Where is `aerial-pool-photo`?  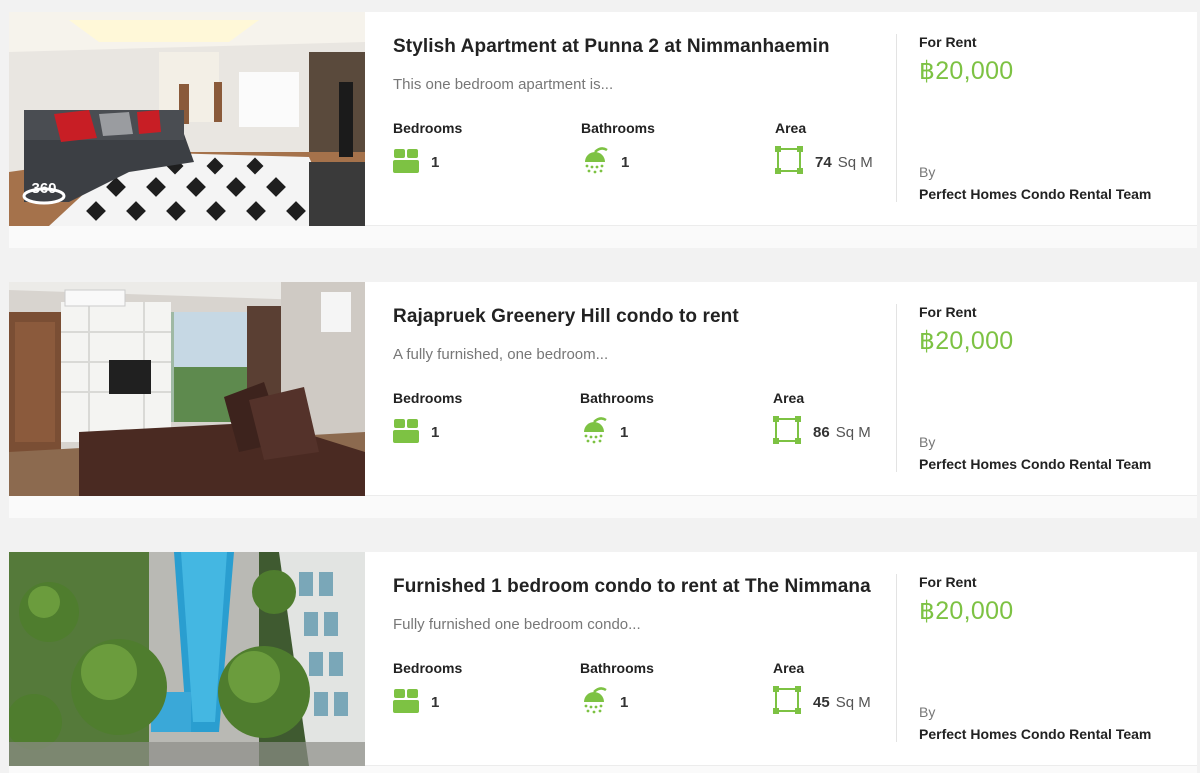
aerial-pool-photo is located at coordinates (187, 659).